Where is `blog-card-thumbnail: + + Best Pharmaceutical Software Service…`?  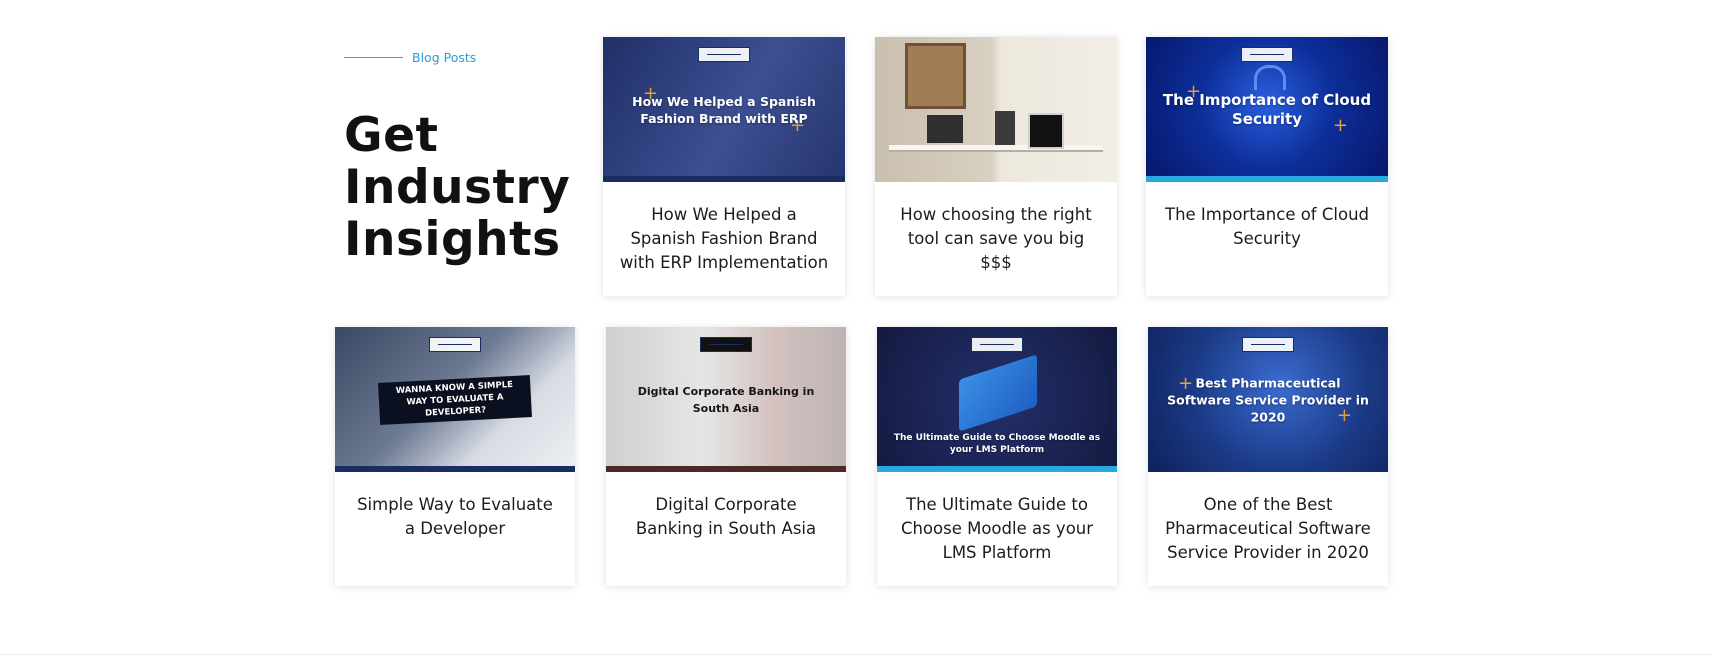
blog-card-thumbnail: + + Best Pharmaceutical Software Service… is located at coordinates (1268, 399).